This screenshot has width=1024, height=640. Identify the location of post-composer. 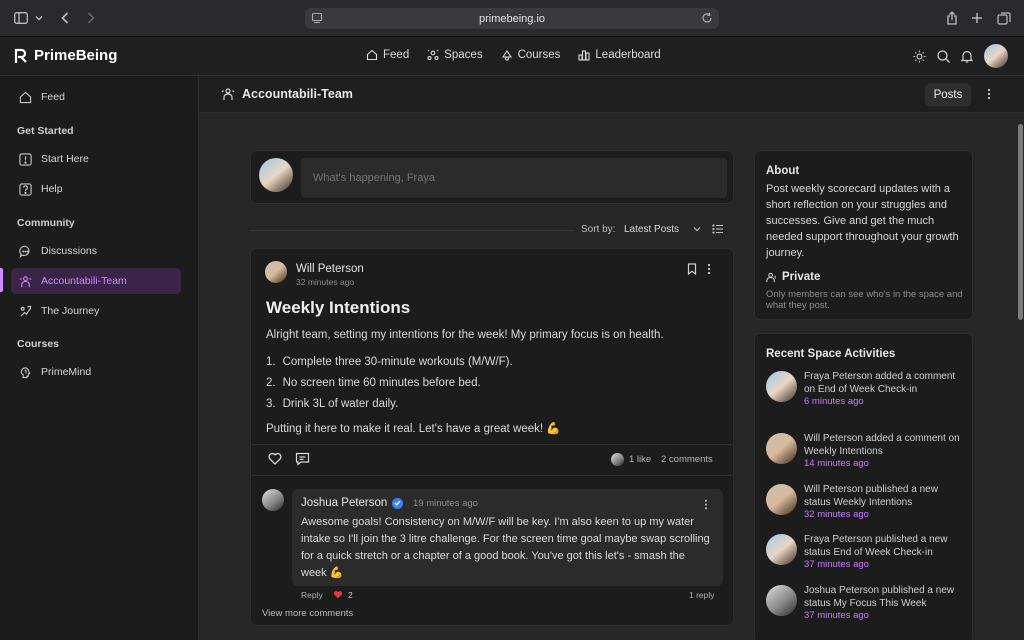
(492, 177).